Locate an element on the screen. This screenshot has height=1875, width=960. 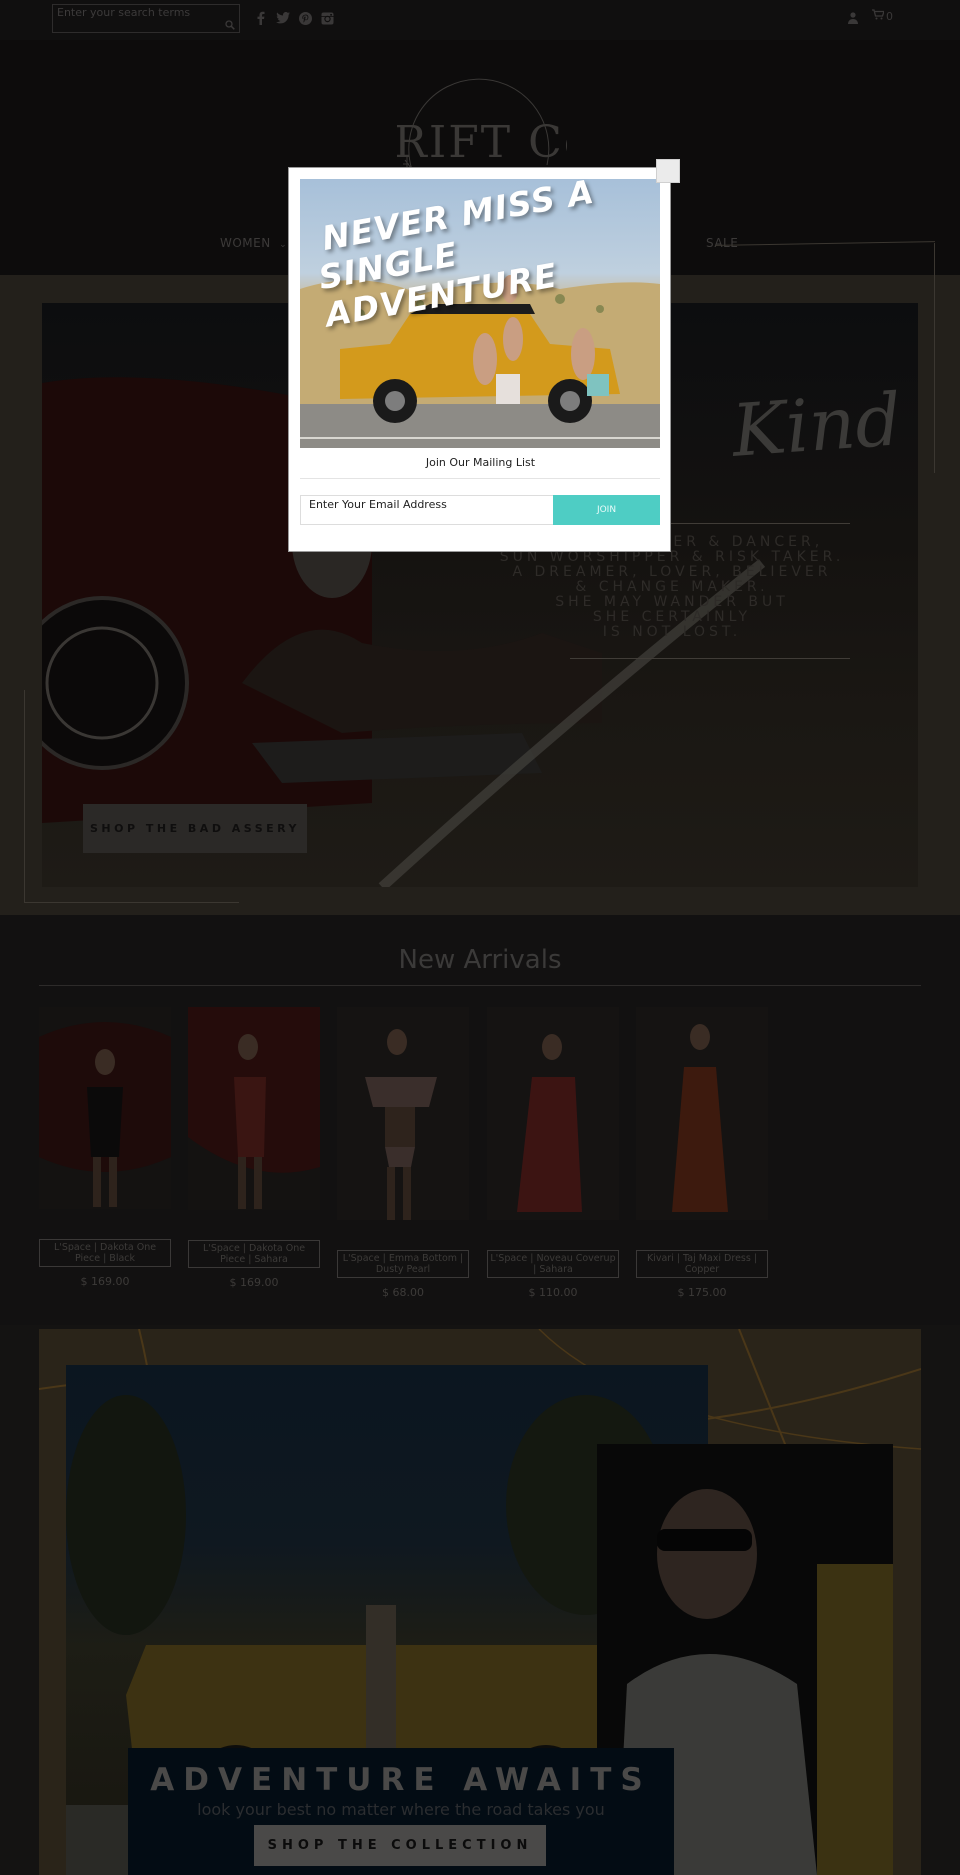
search-input is located at coordinates (146, 18).